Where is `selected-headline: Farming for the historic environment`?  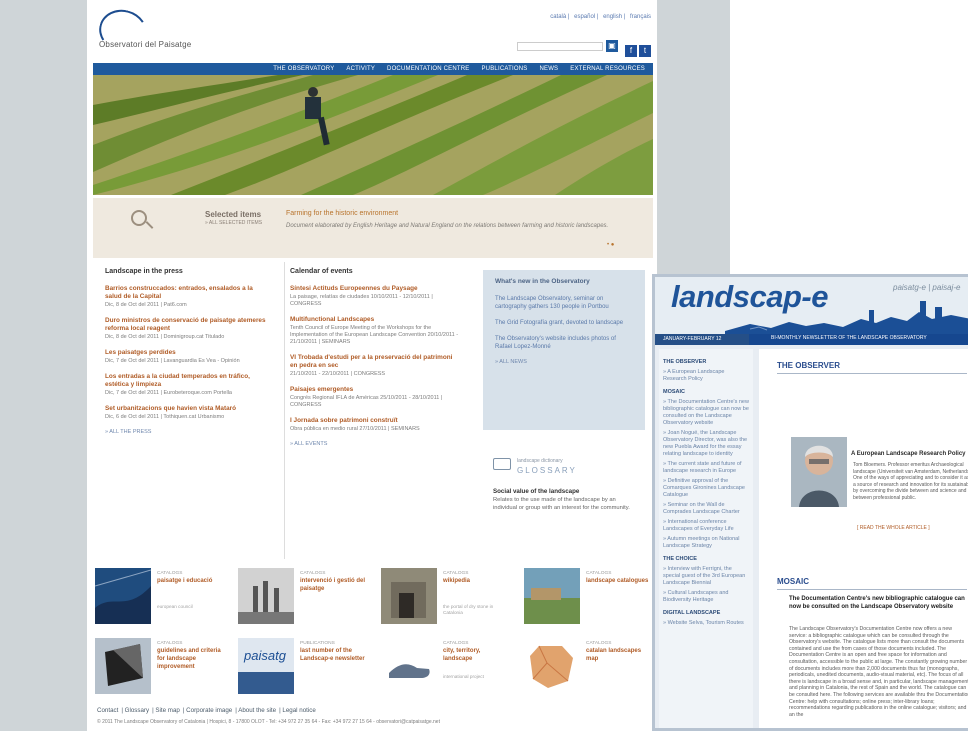 selected-headline: Farming for the historic environment is located at coordinates (342, 213).